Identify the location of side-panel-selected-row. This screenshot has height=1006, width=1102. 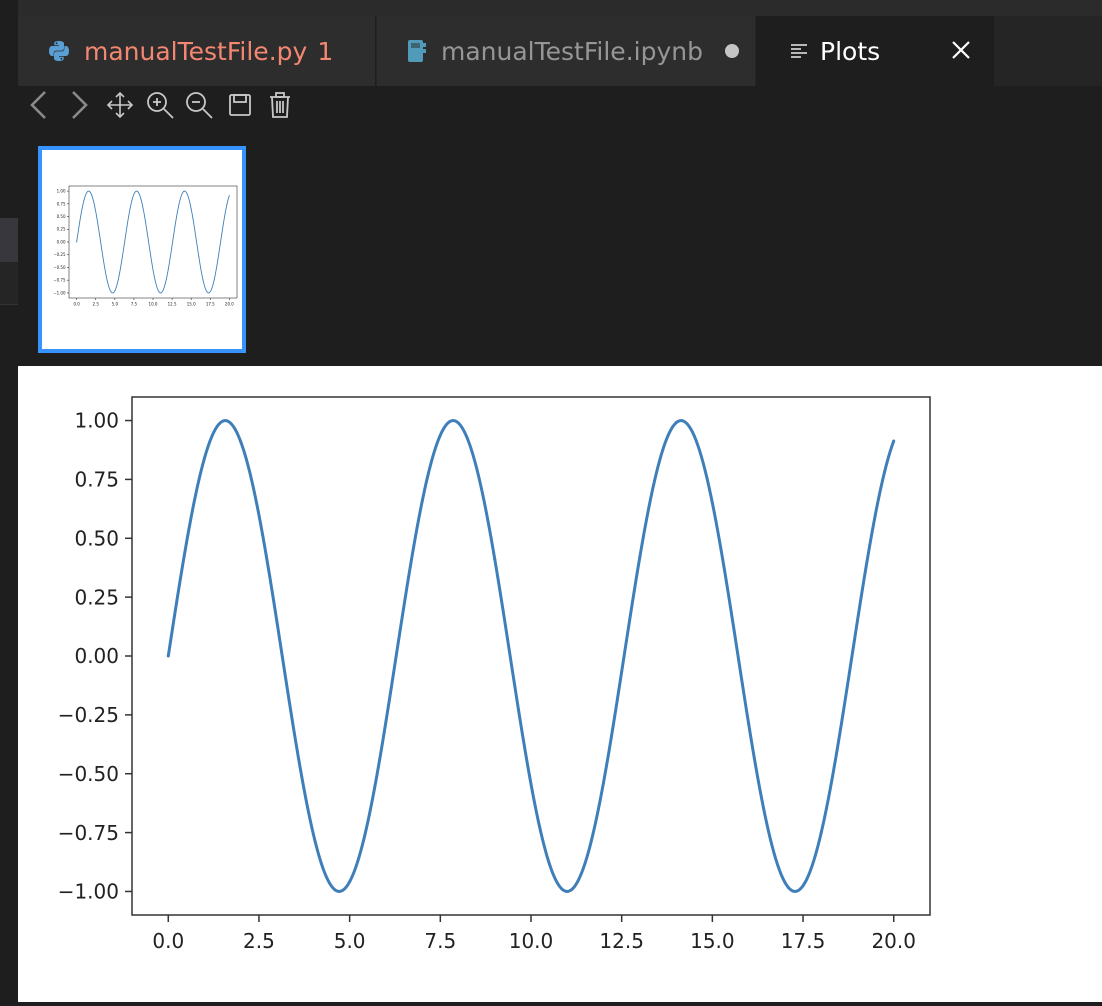
(9, 240).